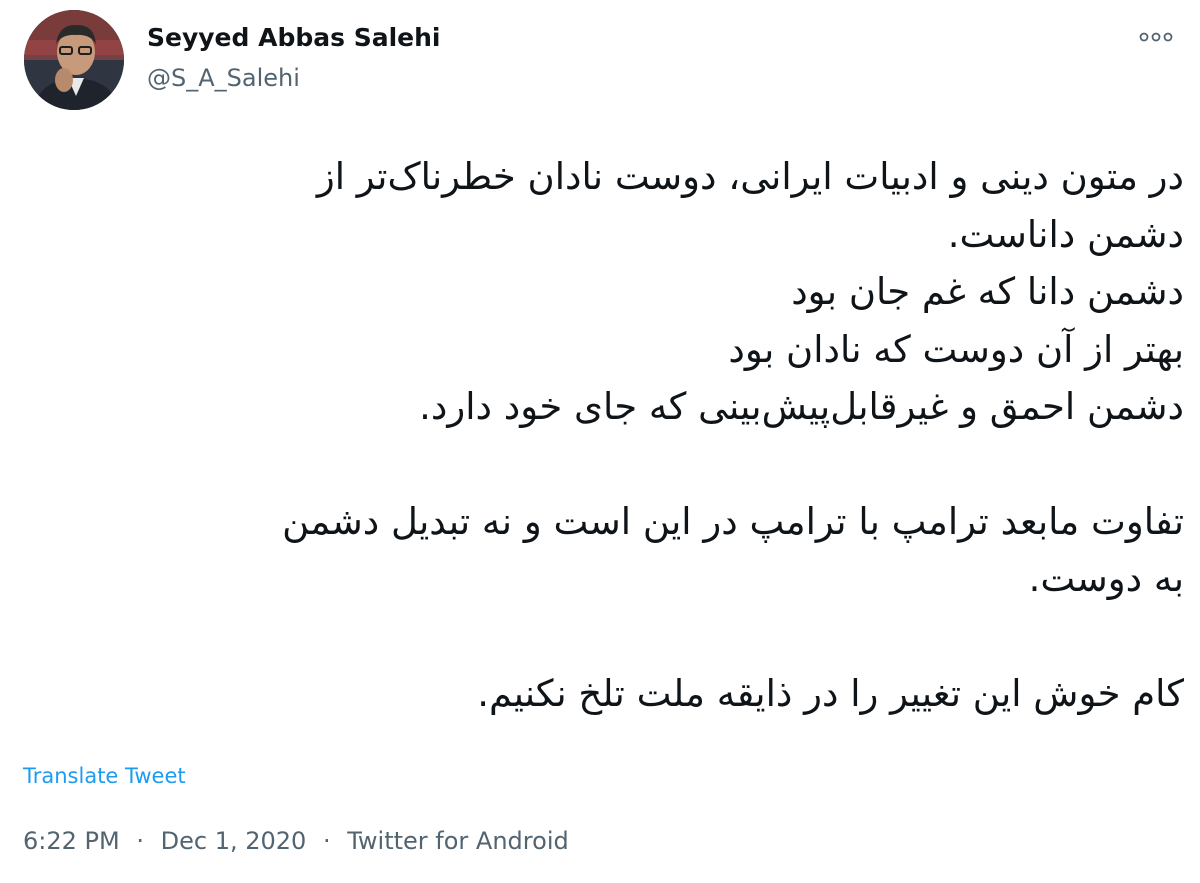 This screenshot has width=1200, height=883. What do you see at coordinates (104, 776) in the screenshot?
I see `translate-tweet-link: Translate Tweet` at bounding box center [104, 776].